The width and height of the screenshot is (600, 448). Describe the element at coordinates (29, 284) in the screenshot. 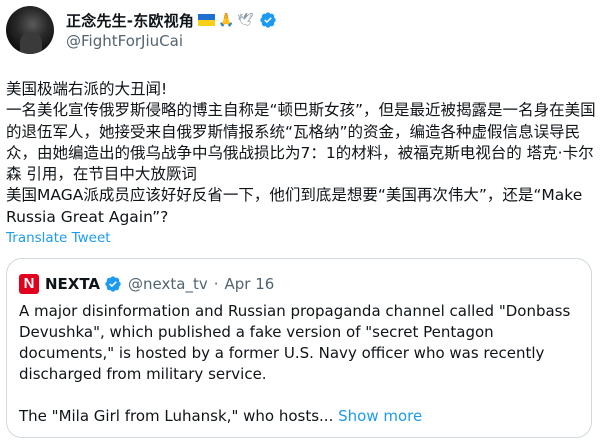

I see `quoted-author-avatar: N` at that location.